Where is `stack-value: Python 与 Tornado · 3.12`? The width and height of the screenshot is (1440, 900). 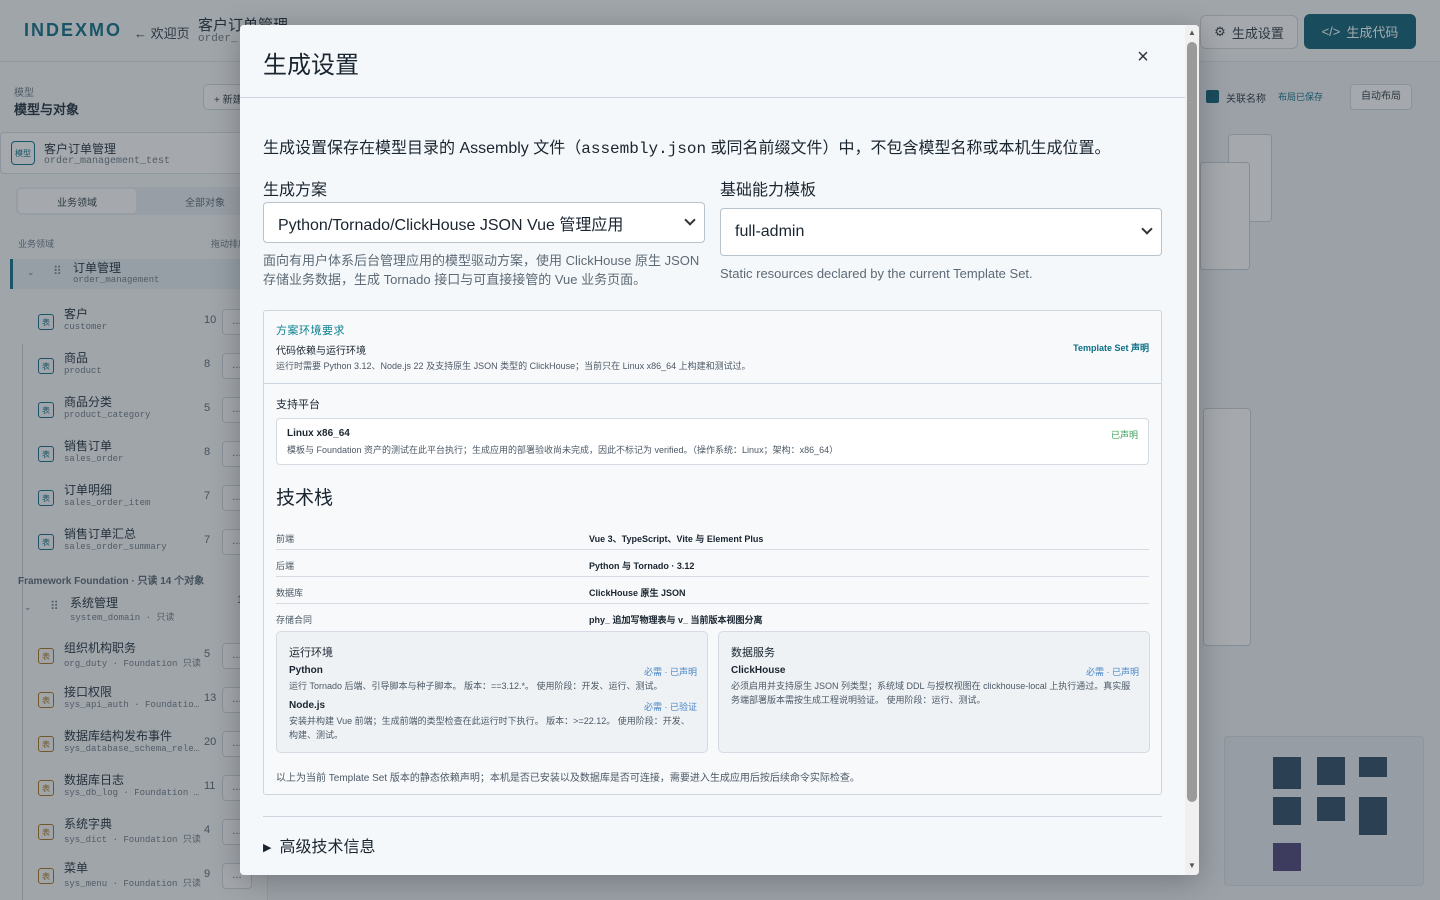
stack-value: Python 与 Tornado · 3.12 is located at coordinates (642, 566).